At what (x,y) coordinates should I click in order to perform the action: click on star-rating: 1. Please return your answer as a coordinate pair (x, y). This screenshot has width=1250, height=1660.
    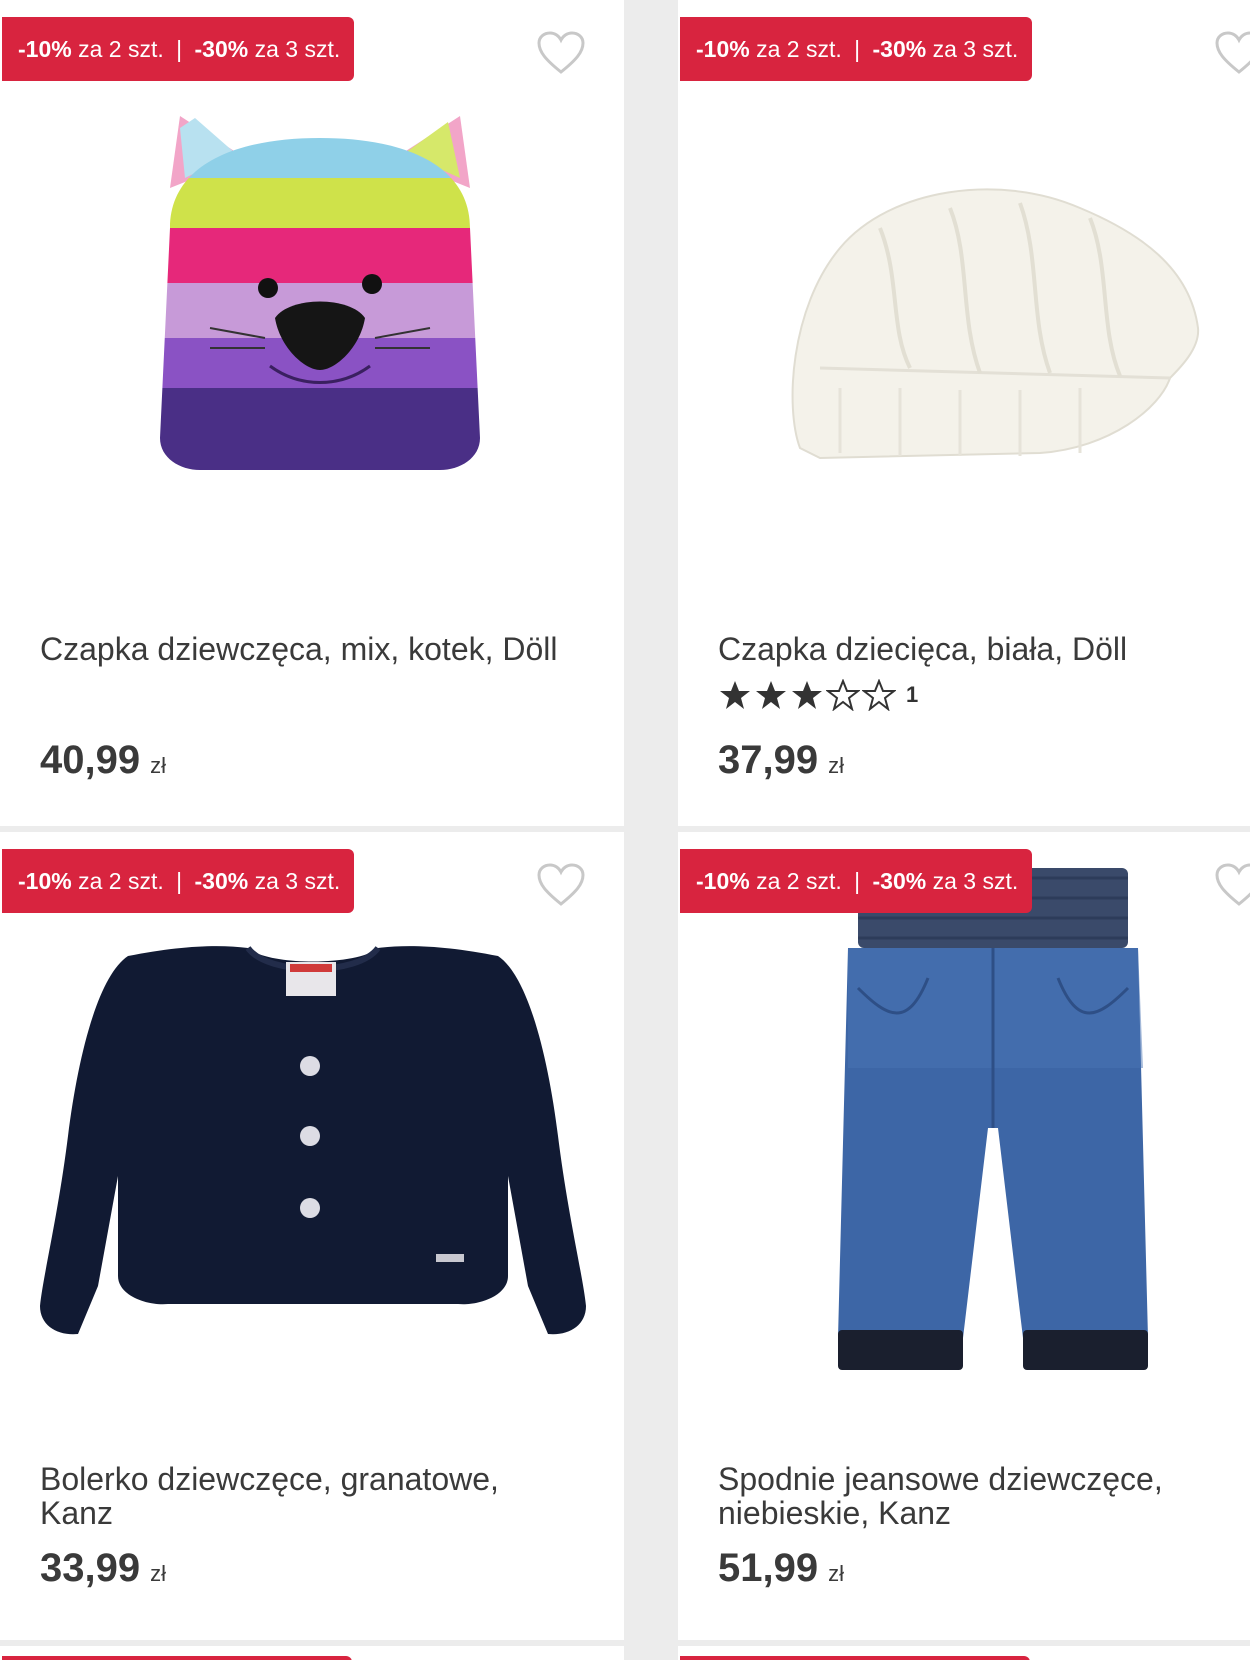
    Looking at the image, I should click on (818, 695).